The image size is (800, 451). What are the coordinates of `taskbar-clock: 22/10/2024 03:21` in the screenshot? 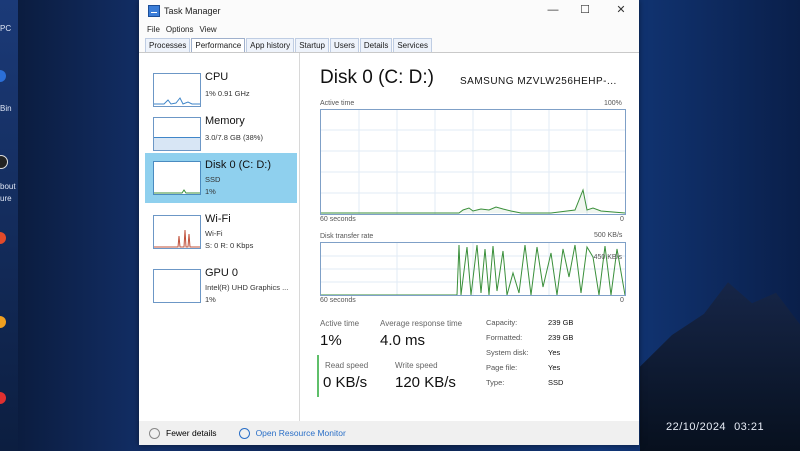 It's located at (715, 427).